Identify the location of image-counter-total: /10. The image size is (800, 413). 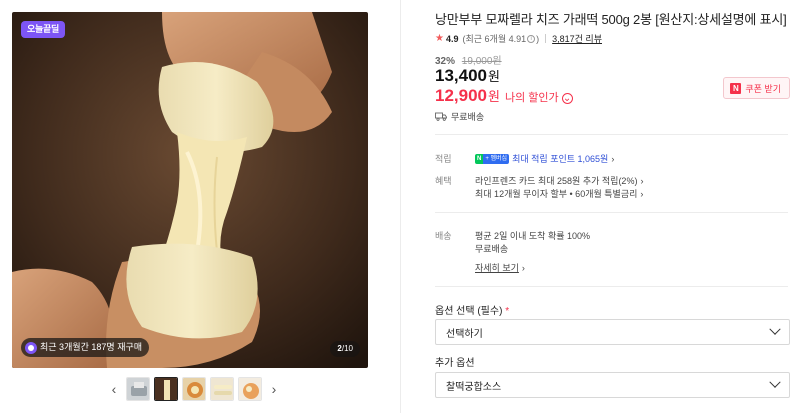
(347, 348).